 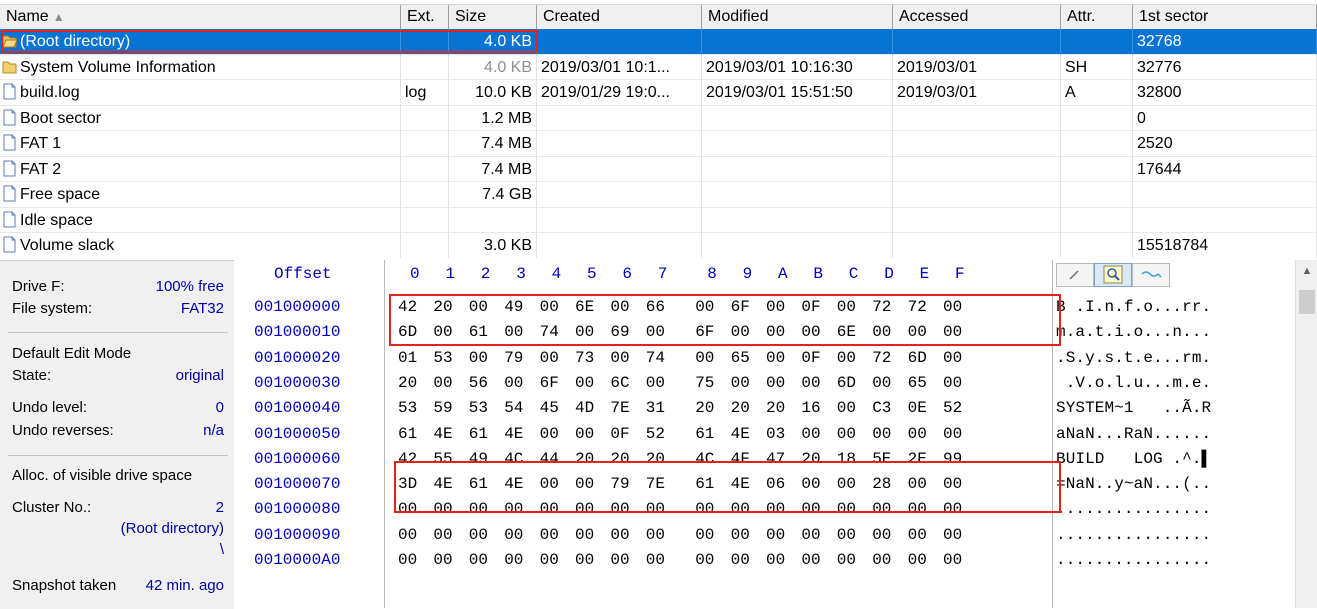 I want to click on column-header-accessed: Accessed, so click(x=977, y=17).